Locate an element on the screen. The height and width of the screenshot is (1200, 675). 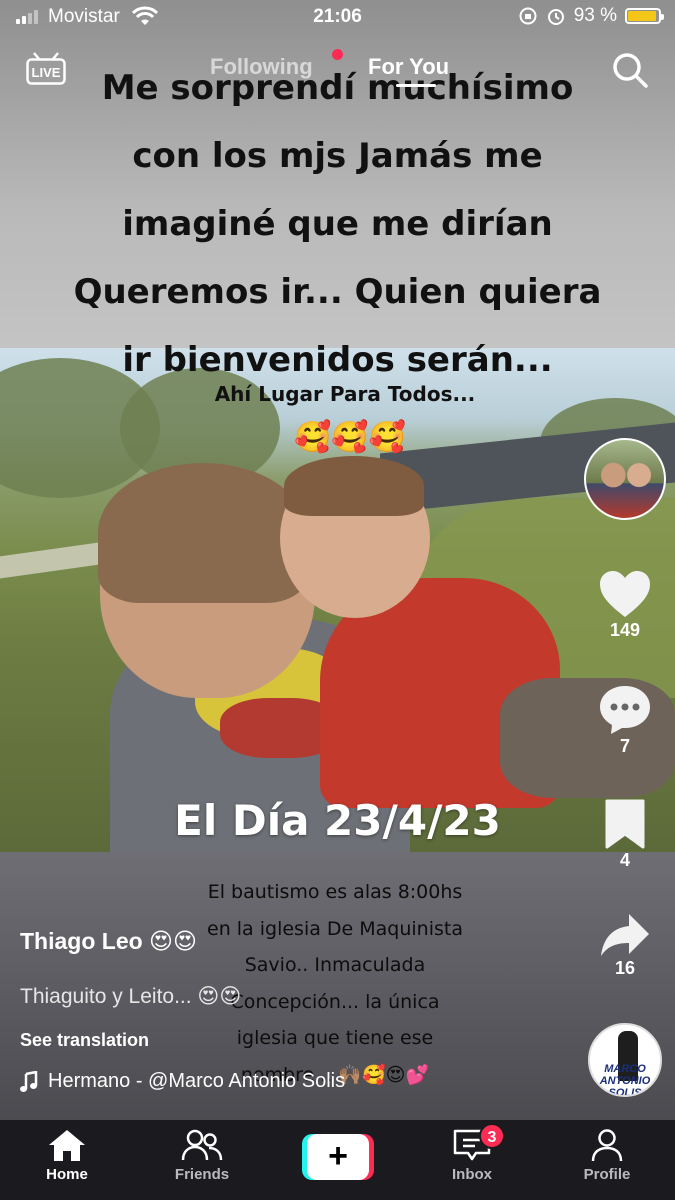
nav-friends: Friends is located at coordinates (202, 1155).